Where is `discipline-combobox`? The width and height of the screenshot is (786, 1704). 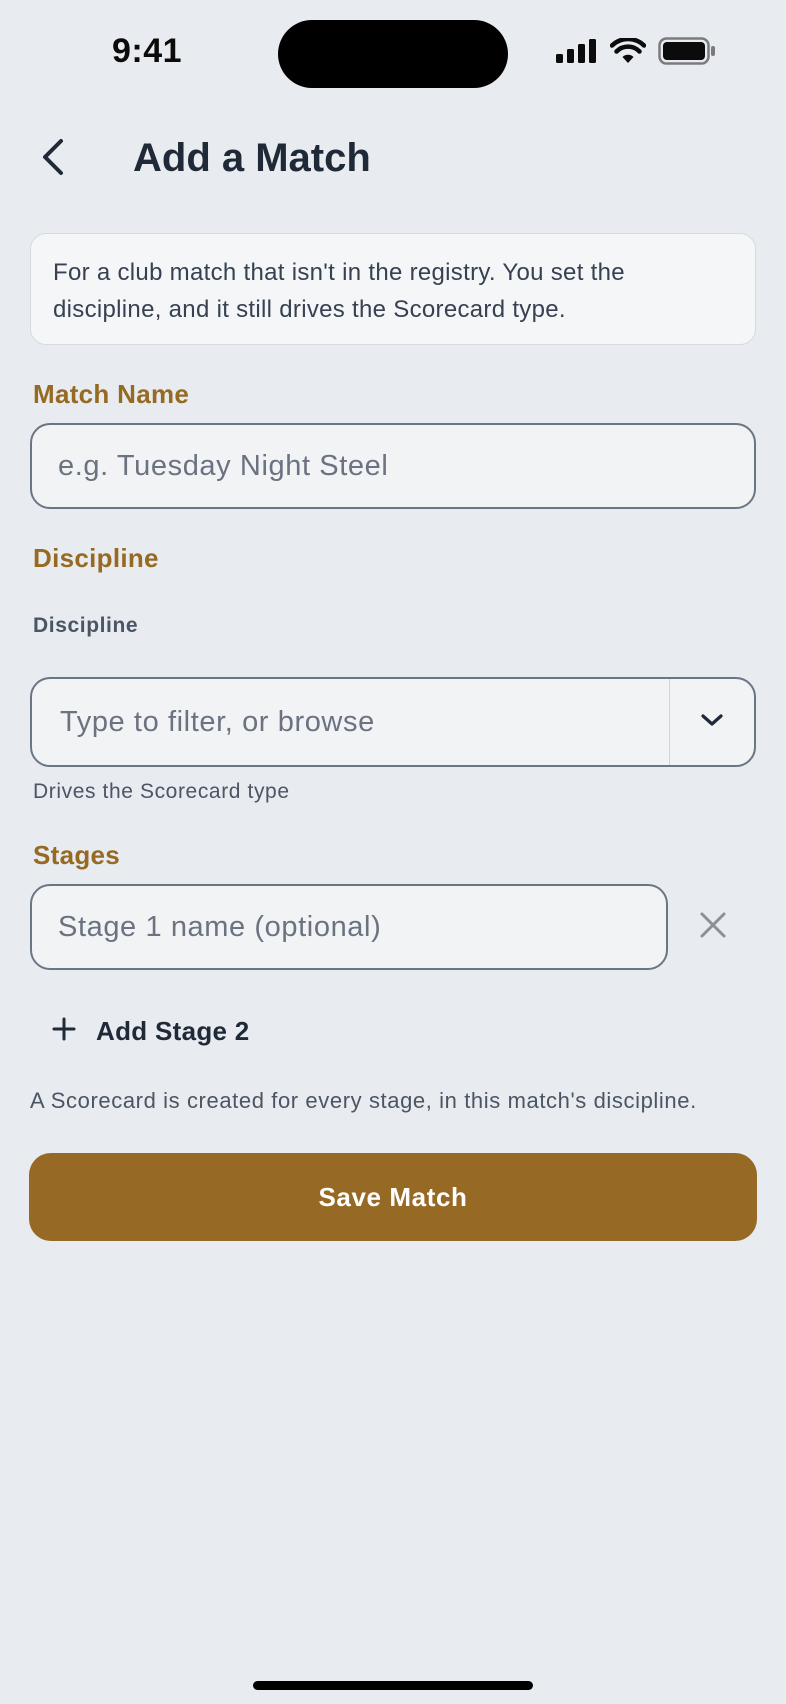
discipline-combobox is located at coordinates (393, 722).